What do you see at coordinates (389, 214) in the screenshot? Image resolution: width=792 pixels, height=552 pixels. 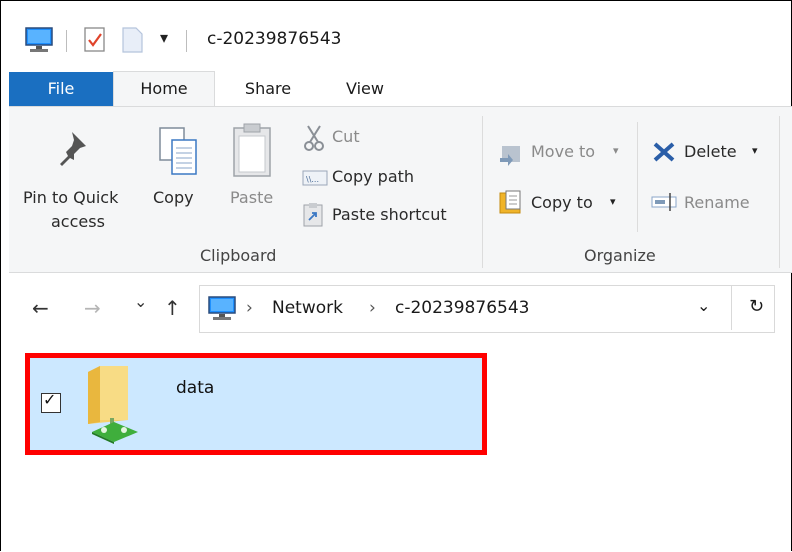 I see `paste-shortcut-button: Paste shortcut` at bounding box center [389, 214].